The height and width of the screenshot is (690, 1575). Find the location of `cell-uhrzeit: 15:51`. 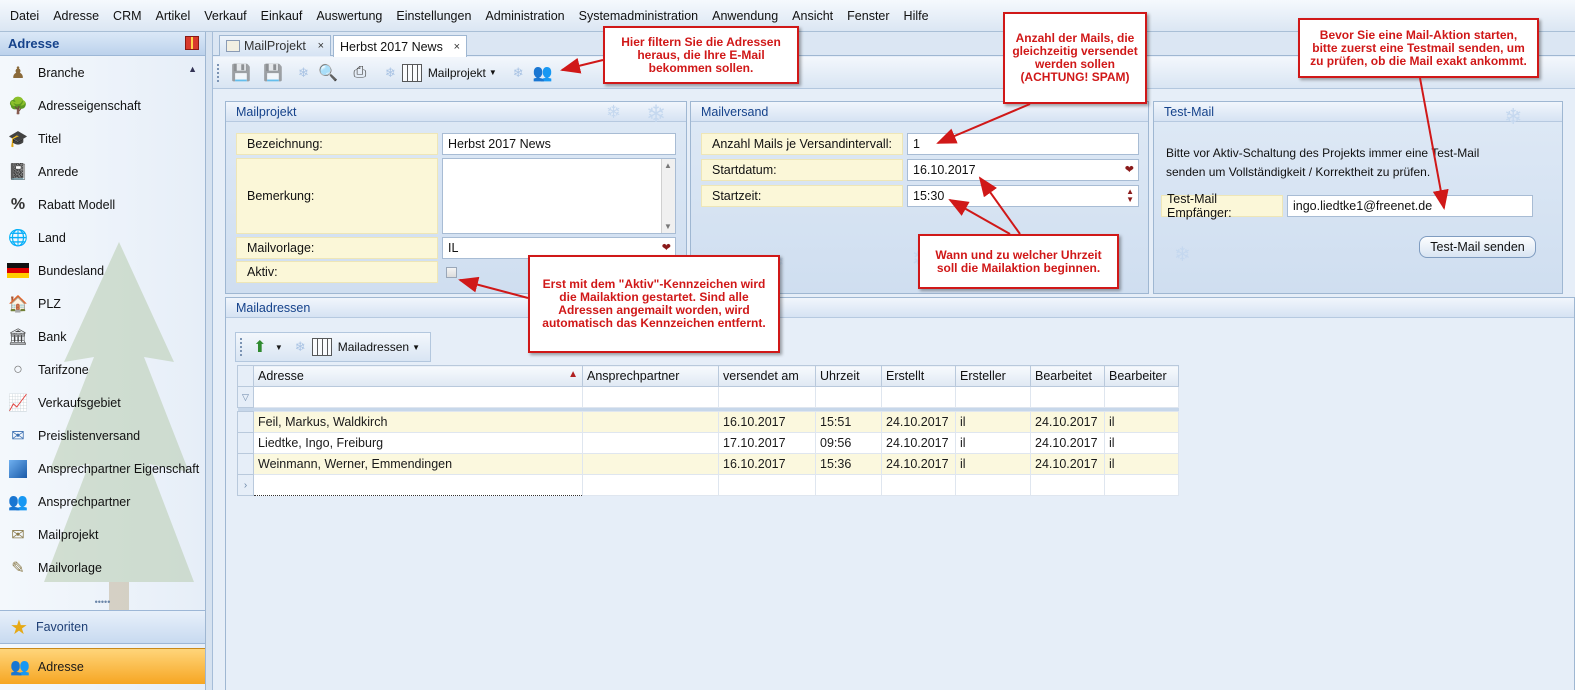

cell-uhrzeit: 15:51 is located at coordinates (848, 422).